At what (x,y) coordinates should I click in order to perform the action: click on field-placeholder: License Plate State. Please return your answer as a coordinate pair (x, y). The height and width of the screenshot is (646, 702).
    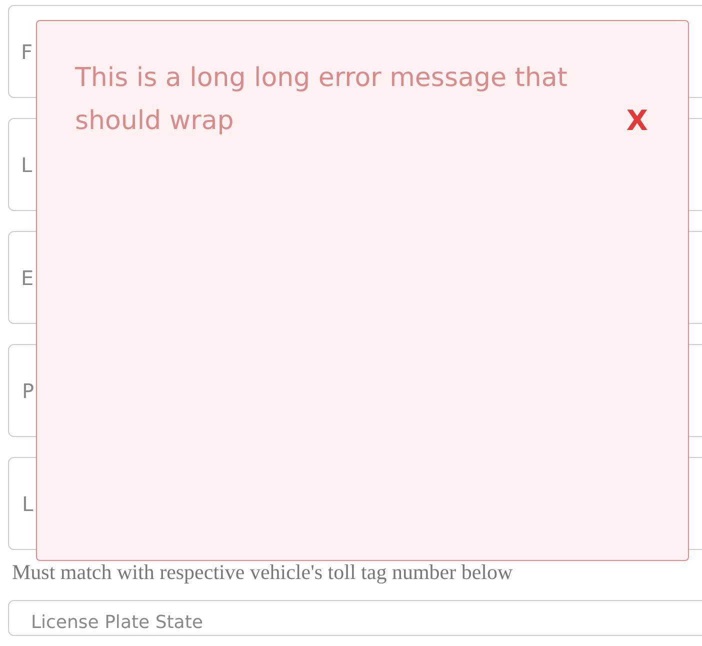
    Looking at the image, I should click on (116, 622).